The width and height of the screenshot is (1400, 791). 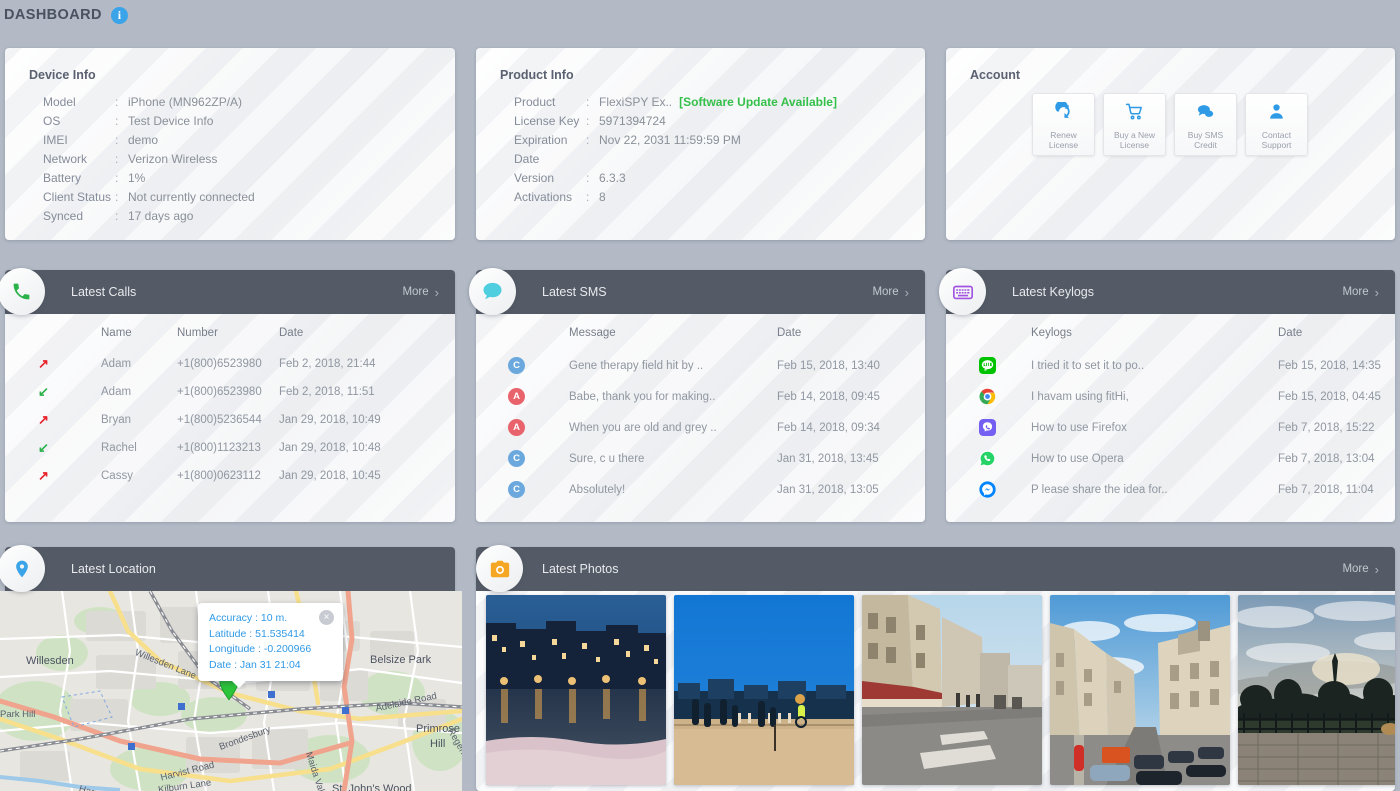 What do you see at coordinates (248, 618) in the screenshot?
I see `tooltip-accuracy: Accuracy : 10 m.` at bounding box center [248, 618].